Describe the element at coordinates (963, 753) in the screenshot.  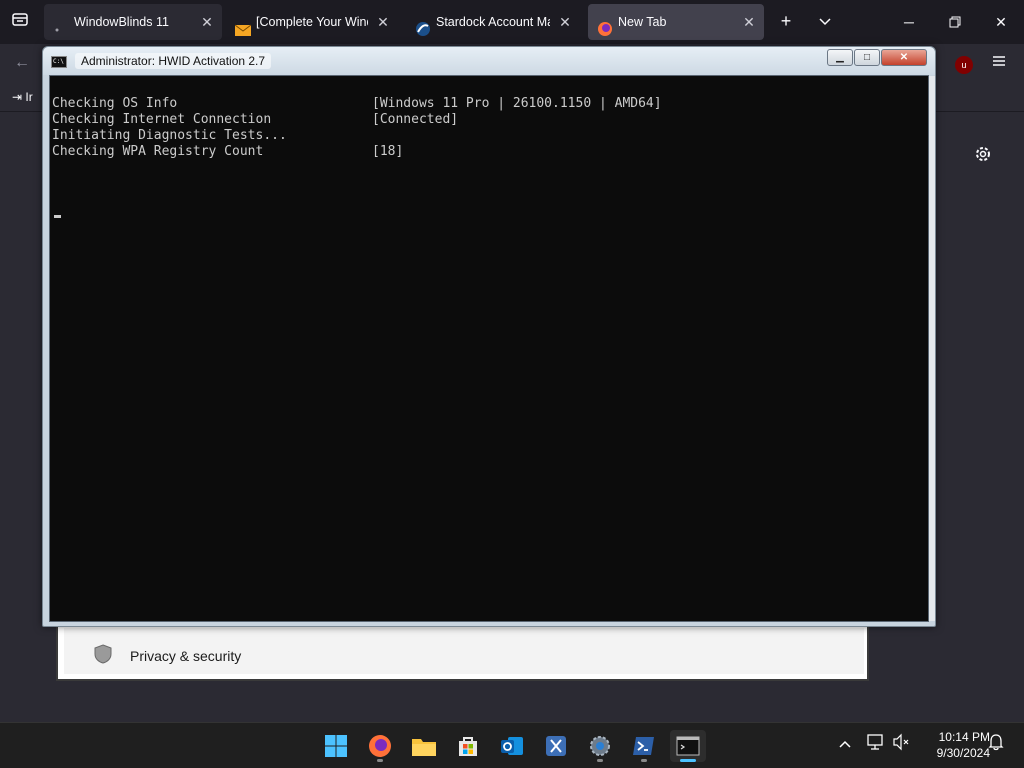
I see `clock-date: 9/30/2024` at that location.